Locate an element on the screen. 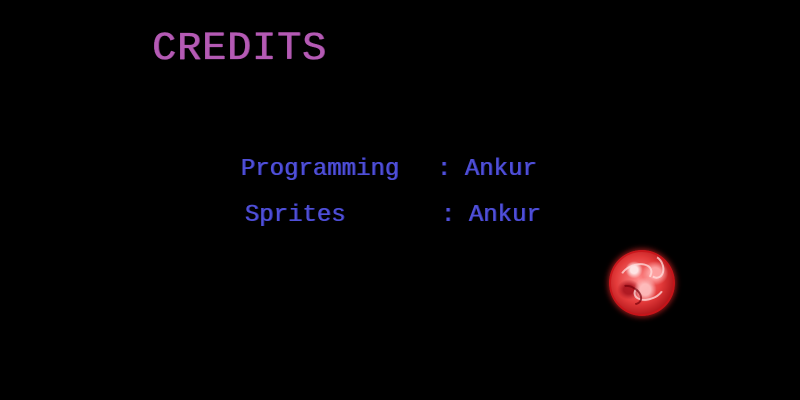  credit-name: Ankur is located at coordinates (504, 215).